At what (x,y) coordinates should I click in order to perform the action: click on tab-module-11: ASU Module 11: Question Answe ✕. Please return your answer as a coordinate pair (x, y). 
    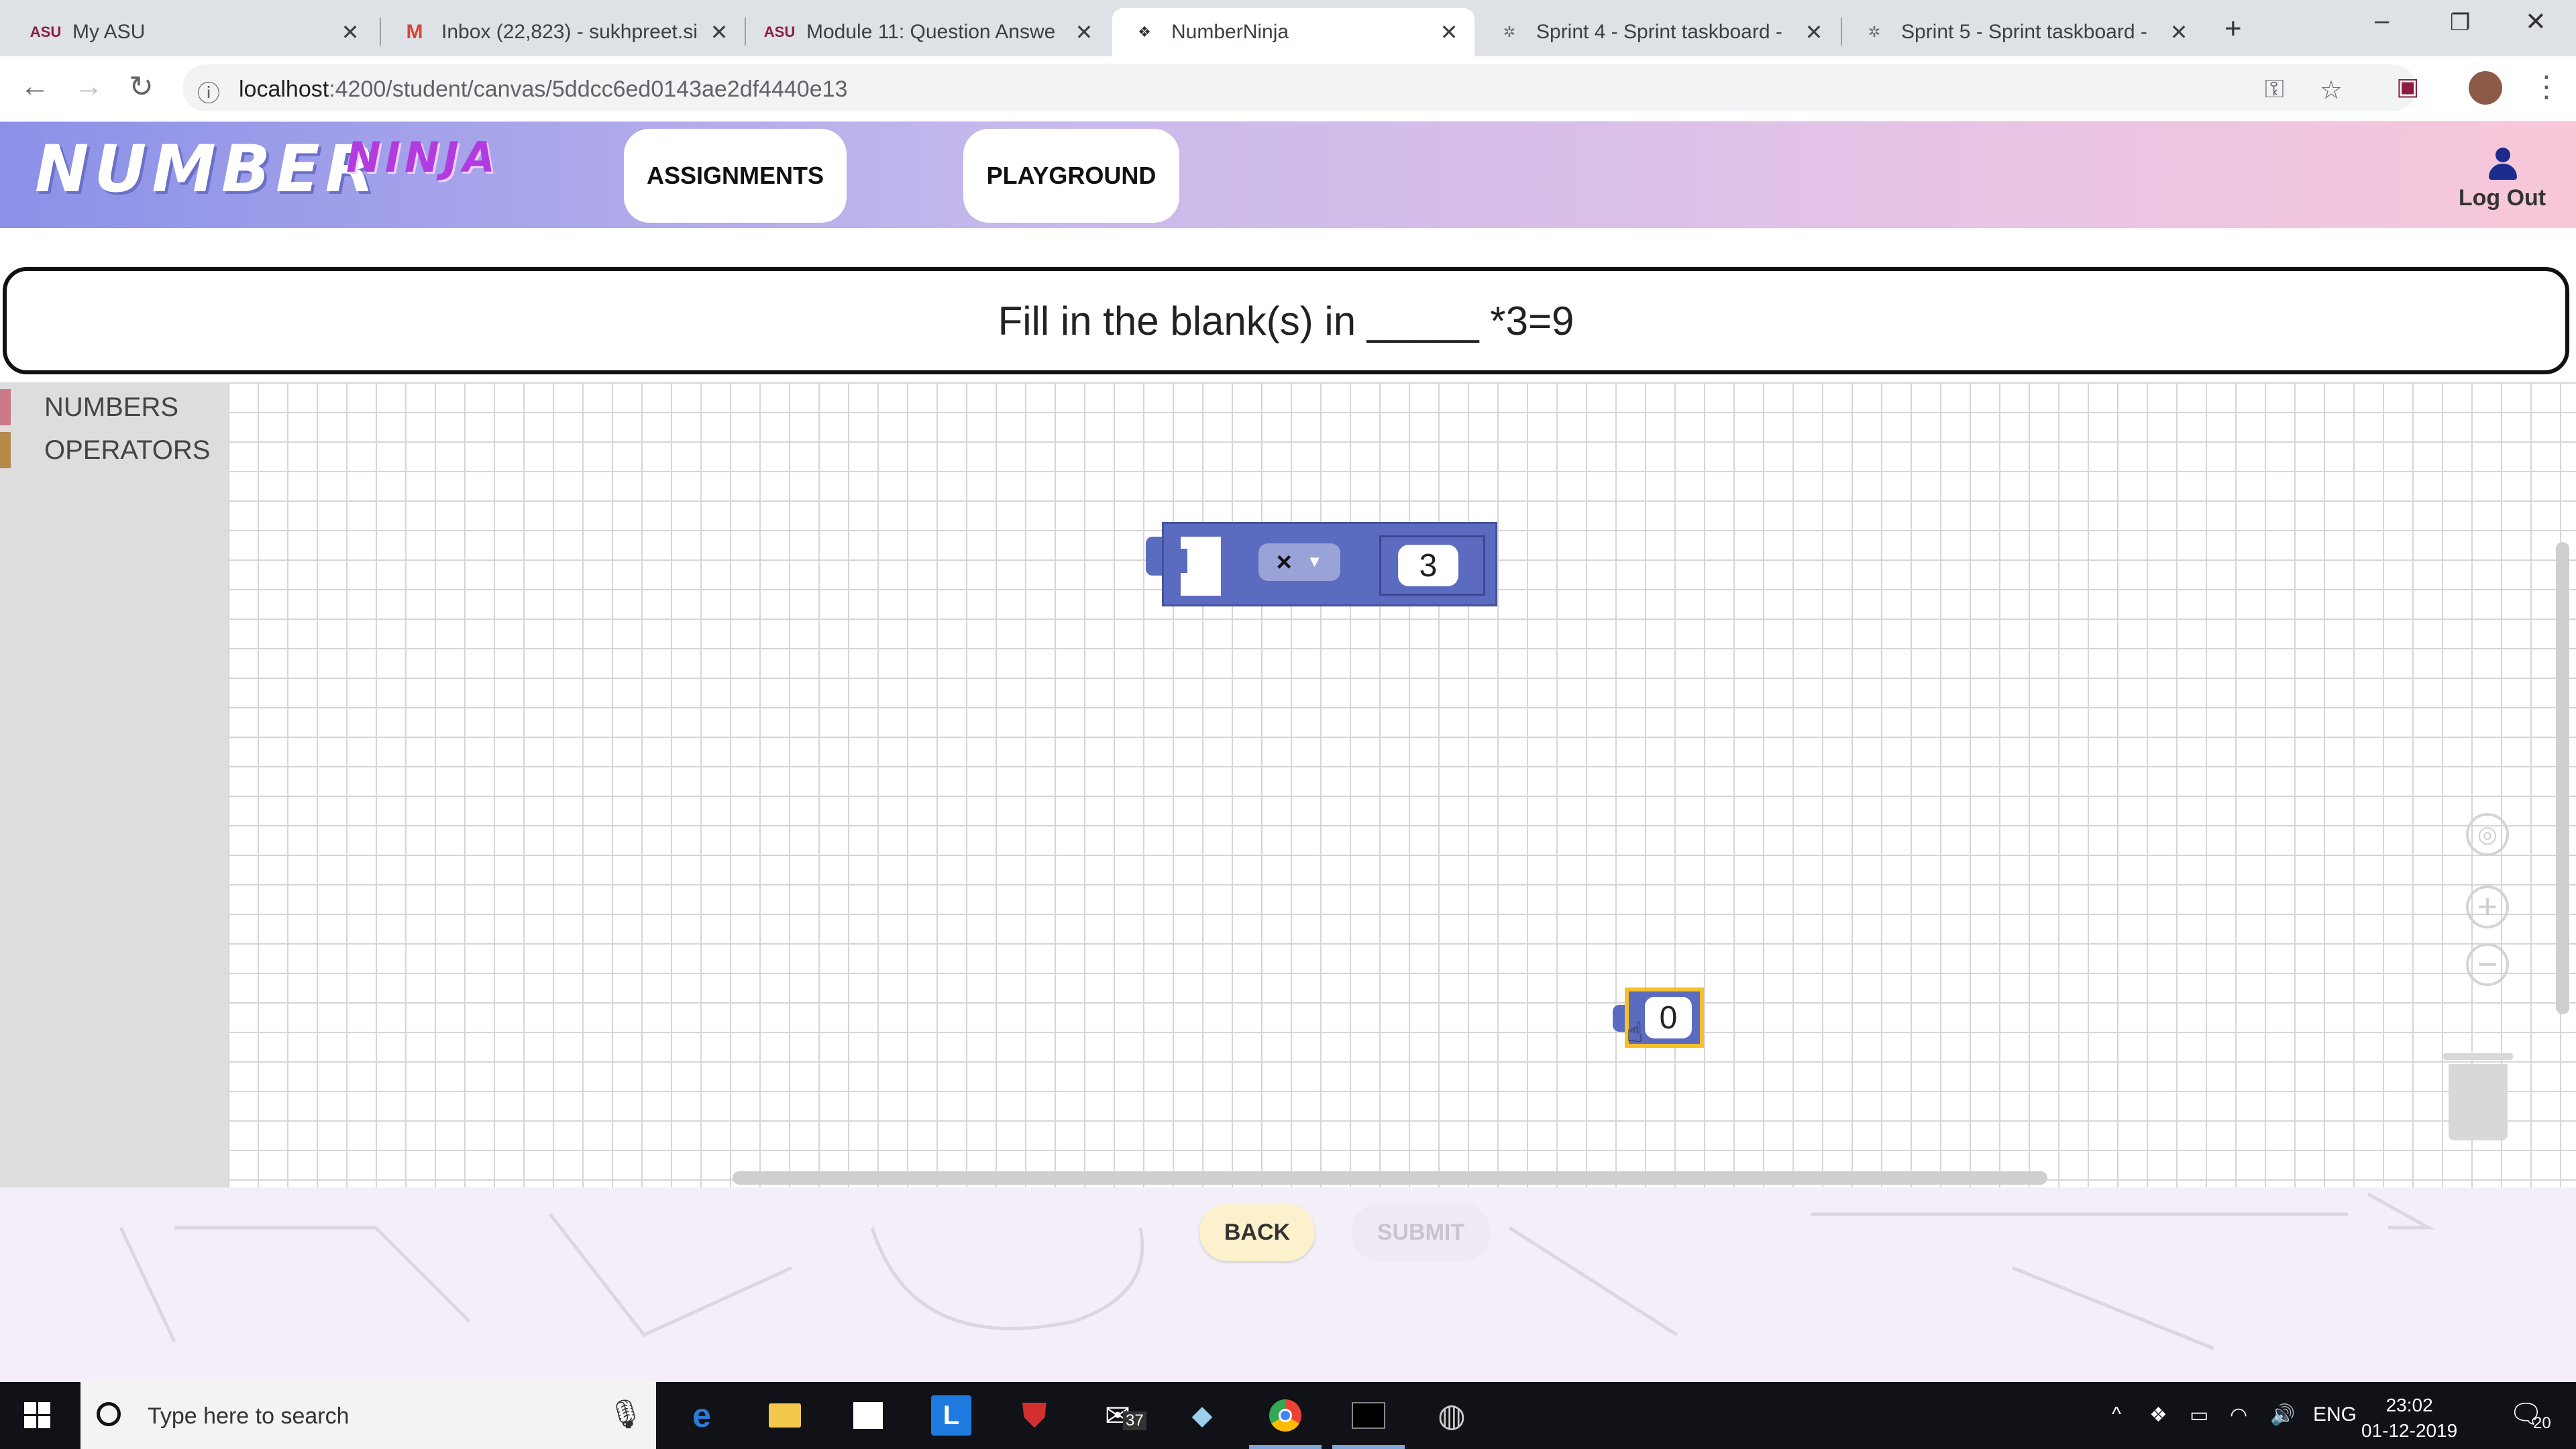
    Looking at the image, I should click on (928, 32).